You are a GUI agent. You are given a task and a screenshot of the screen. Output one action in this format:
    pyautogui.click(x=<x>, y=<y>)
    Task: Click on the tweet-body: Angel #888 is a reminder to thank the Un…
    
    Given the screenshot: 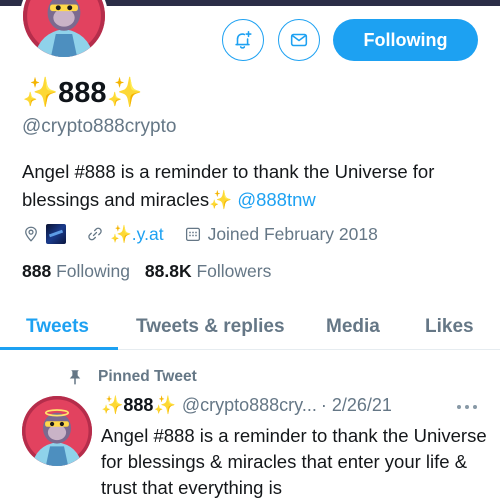 What is the action you would take?
    pyautogui.click(x=294, y=461)
    